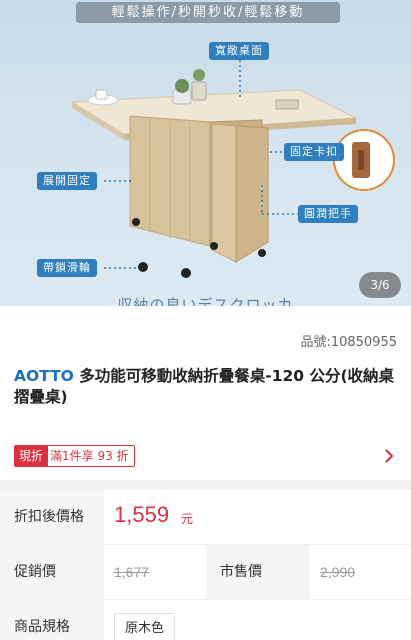 Image resolution: width=411 pixels, height=640 pixels. What do you see at coordinates (132, 572) in the screenshot?
I see `sale-price-value: 1,677` at bounding box center [132, 572].